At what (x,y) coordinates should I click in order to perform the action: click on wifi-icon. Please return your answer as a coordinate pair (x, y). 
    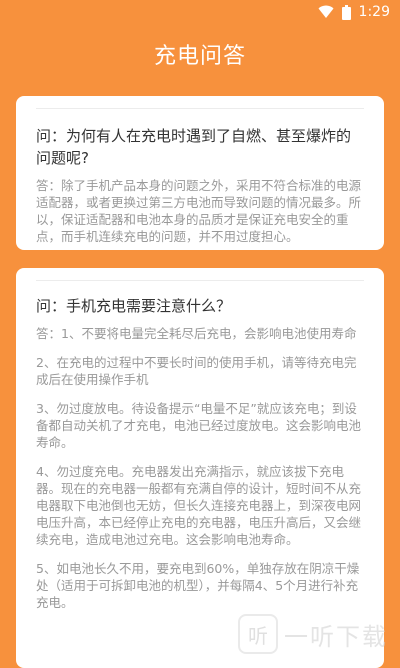
    Looking at the image, I should click on (326, 12).